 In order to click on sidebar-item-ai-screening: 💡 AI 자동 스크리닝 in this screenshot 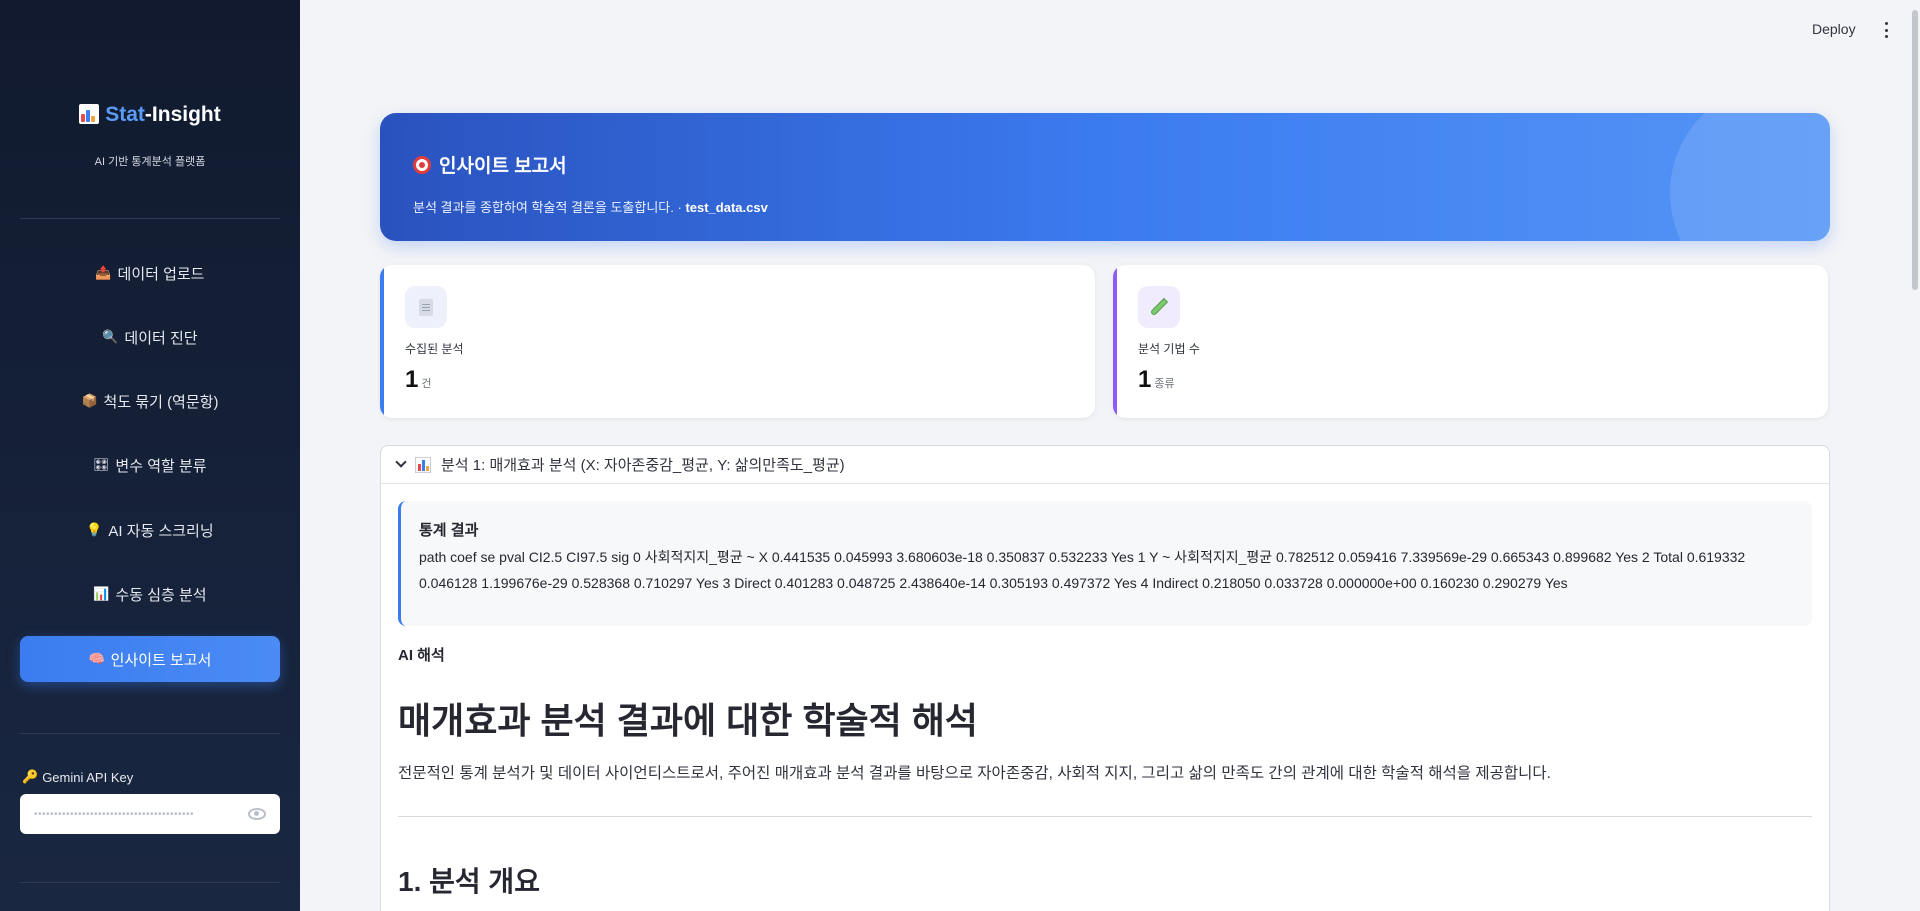, I will do `click(150, 530)`.